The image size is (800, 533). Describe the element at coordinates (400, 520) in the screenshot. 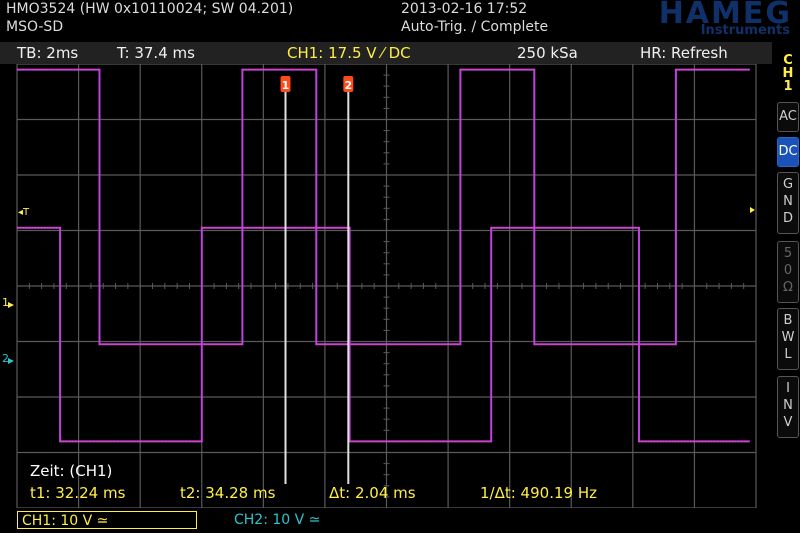

I see `footer-bar: CH1: 10 V ≃ CH2: 10 V ≃` at that location.